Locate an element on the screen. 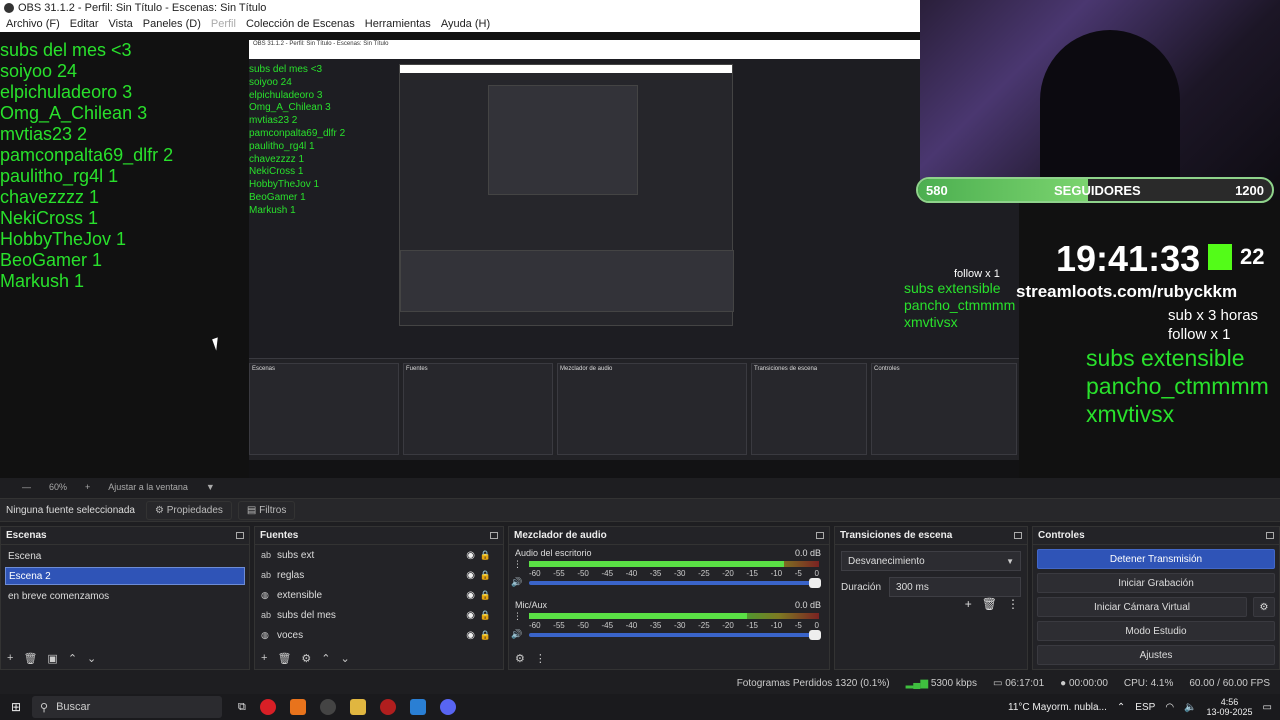 This screenshot has width=1280, height=720. notifications-icon: ▭ is located at coordinates (1267, 707).